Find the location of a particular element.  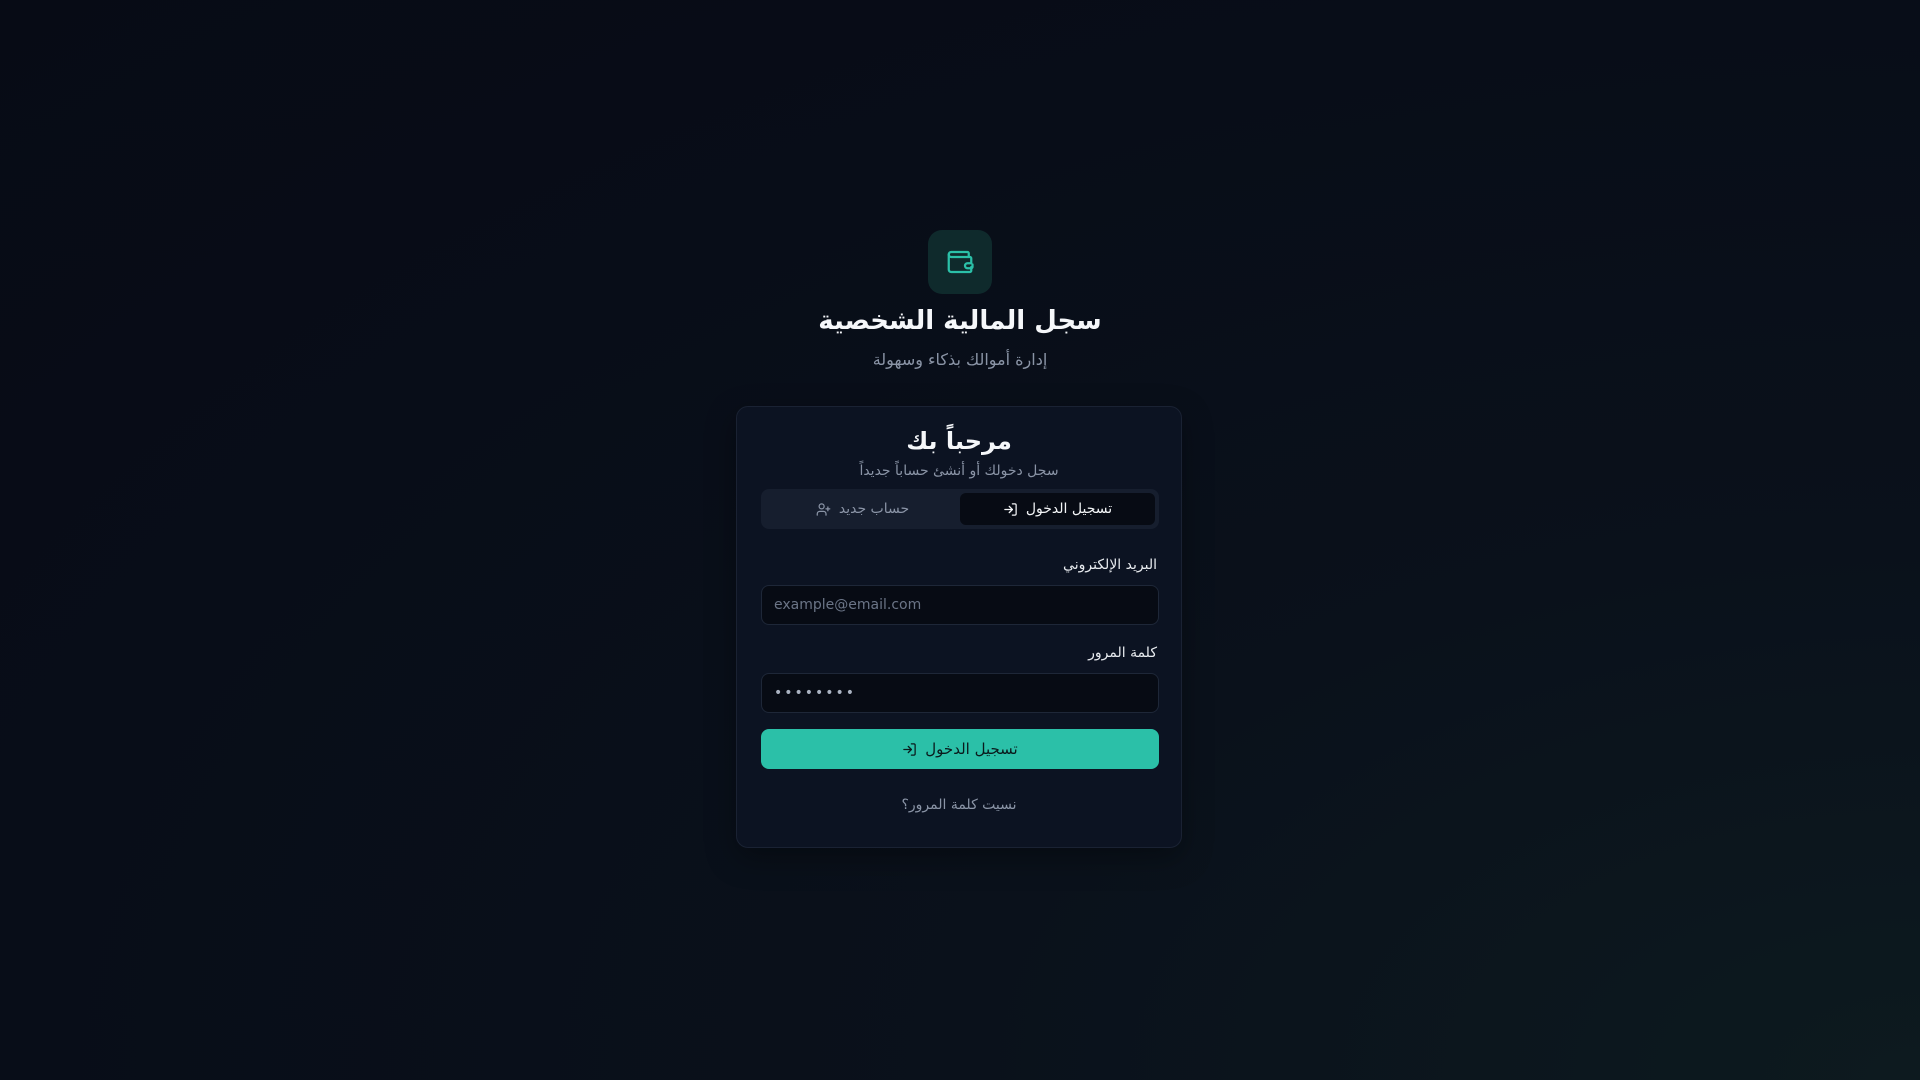

tab-login: تسجيل الدخول is located at coordinates (1057, 509).